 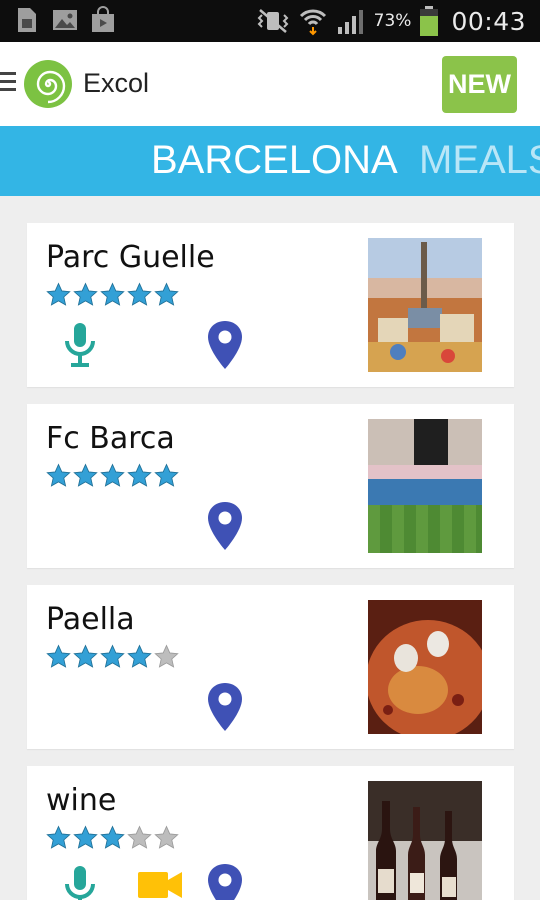 I want to click on notification-icons, so click(x=65, y=20).